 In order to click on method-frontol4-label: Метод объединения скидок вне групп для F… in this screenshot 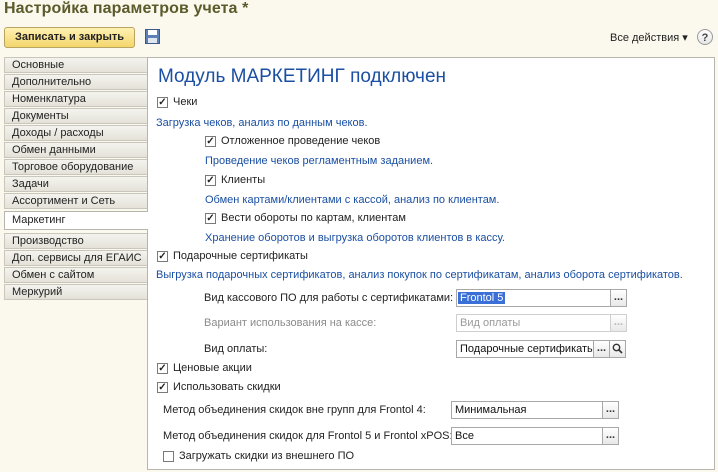, I will do `click(294, 410)`.